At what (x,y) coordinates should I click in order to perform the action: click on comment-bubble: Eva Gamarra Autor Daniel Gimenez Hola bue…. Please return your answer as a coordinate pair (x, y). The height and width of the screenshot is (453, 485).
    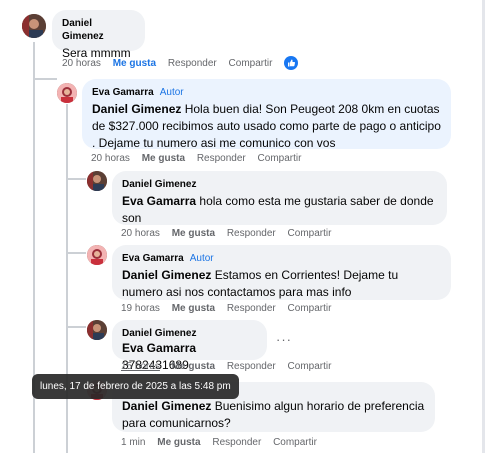
    Looking at the image, I should click on (266, 115).